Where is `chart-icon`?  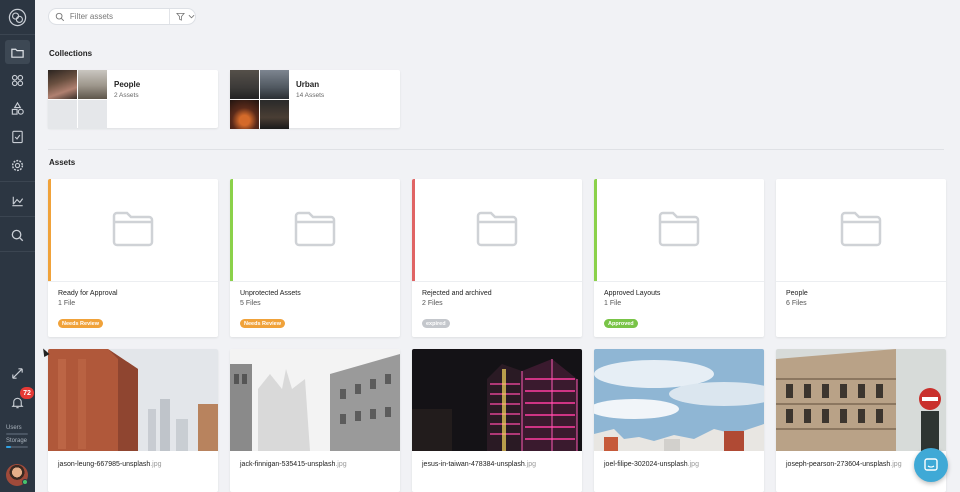 chart-icon is located at coordinates (18, 201).